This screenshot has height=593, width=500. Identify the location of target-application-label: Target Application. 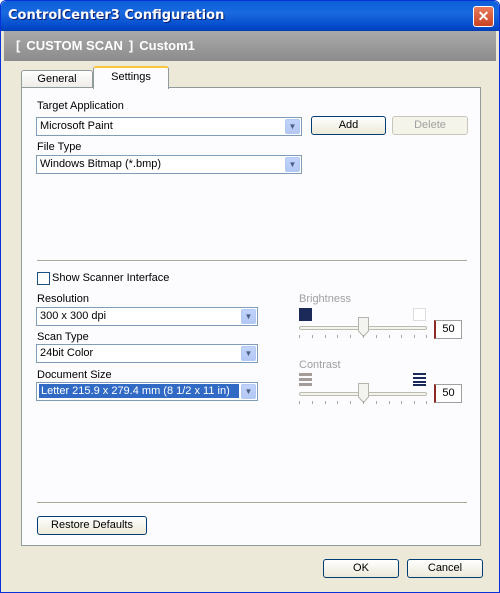
(80, 106).